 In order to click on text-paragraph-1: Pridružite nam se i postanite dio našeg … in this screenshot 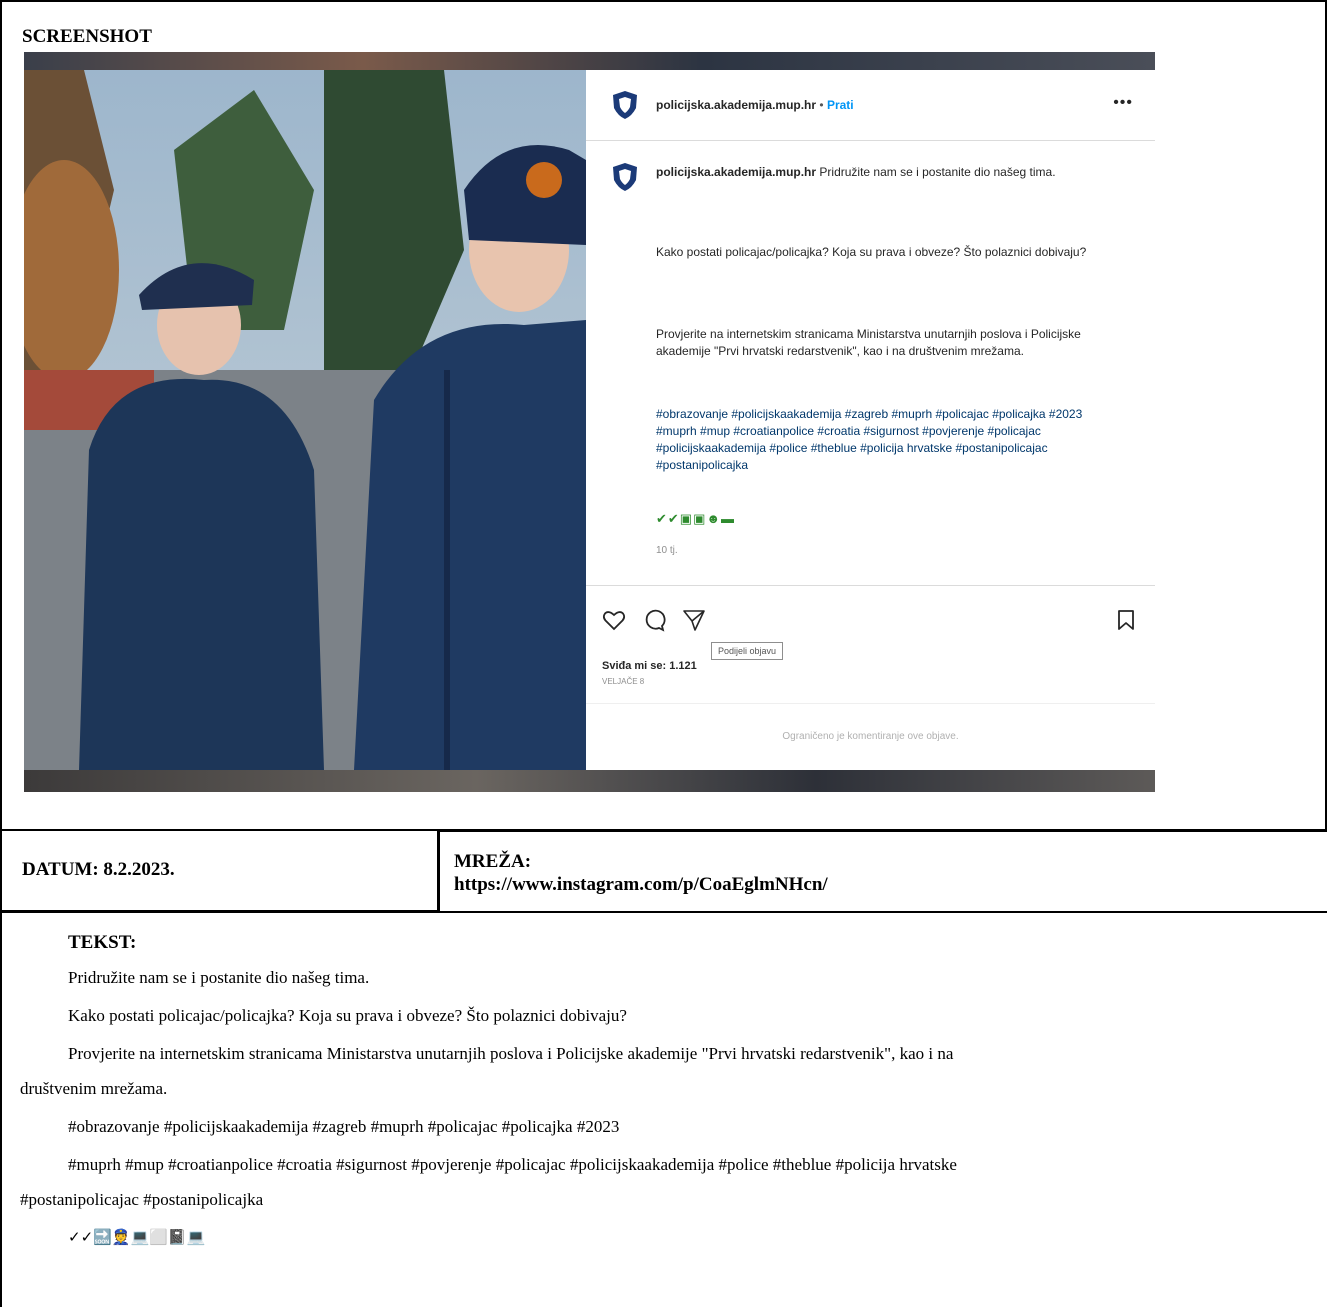, I will do `click(219, 977)`.